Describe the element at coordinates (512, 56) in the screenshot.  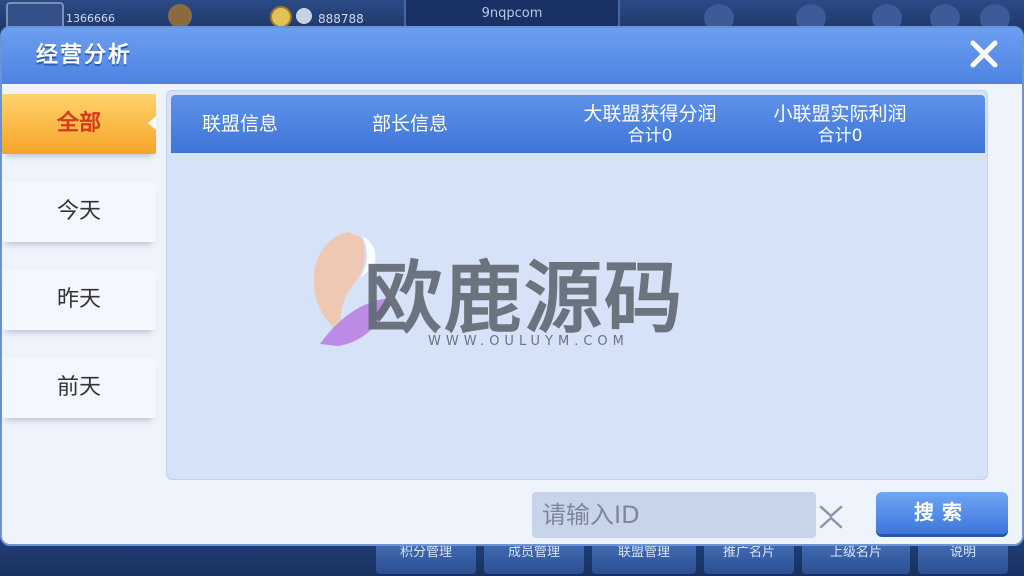
I see `modal-header: 经营分析` at that location.